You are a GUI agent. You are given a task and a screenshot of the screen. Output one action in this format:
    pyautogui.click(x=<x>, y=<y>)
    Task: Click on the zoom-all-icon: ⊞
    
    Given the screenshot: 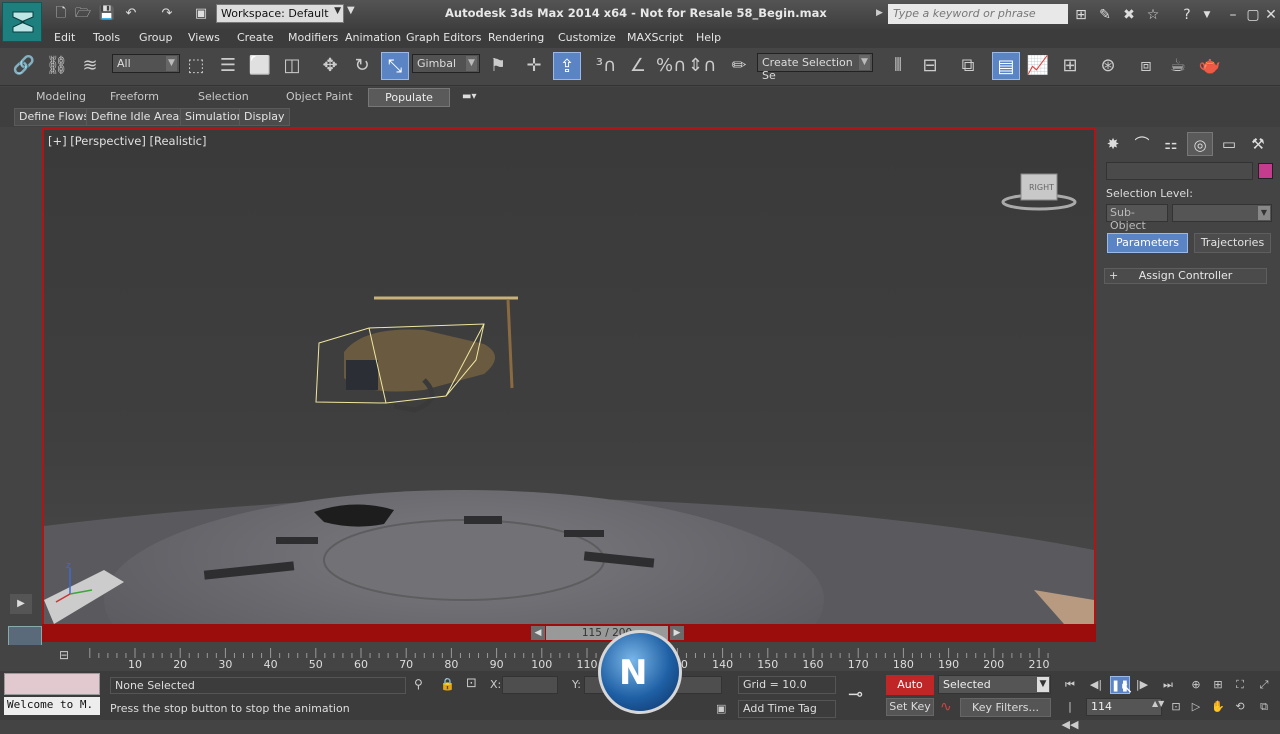 What is the action you would take?
    pyautogui.click(x=1218, y=685)
    